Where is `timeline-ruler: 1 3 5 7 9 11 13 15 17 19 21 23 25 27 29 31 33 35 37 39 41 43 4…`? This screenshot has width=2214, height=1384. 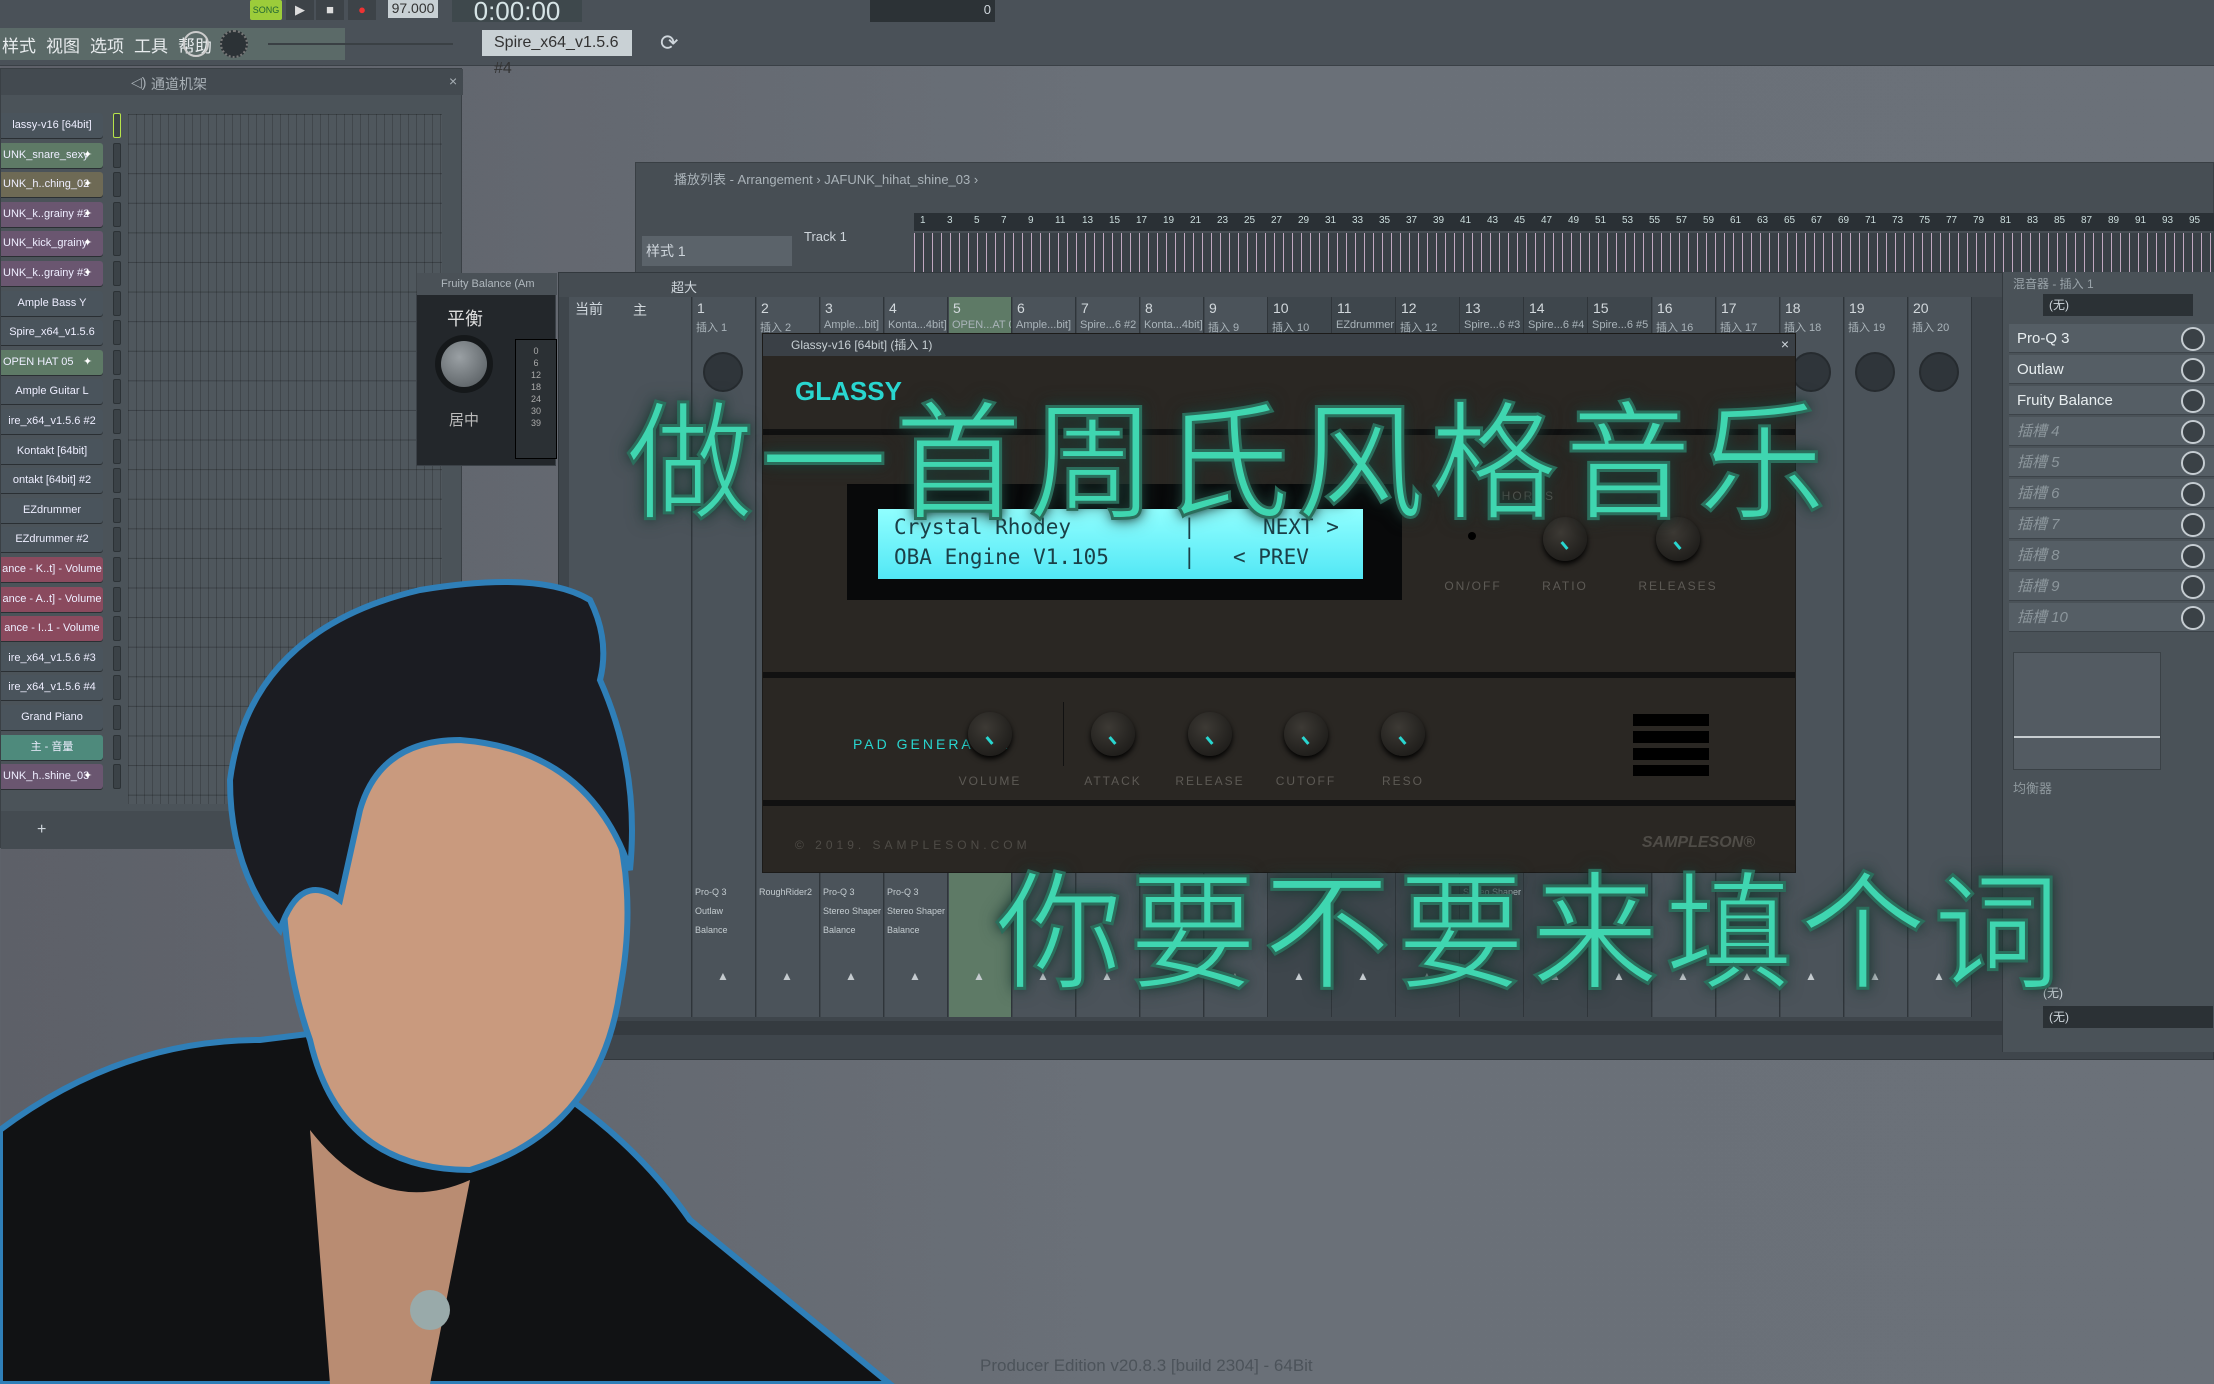
timeline-ruler: 1 3 5 7 9 11 13 15 17 19 21 23 25 27 29 31 33 35 37 39 41 43 4… is located at coordinates (1564, 222).